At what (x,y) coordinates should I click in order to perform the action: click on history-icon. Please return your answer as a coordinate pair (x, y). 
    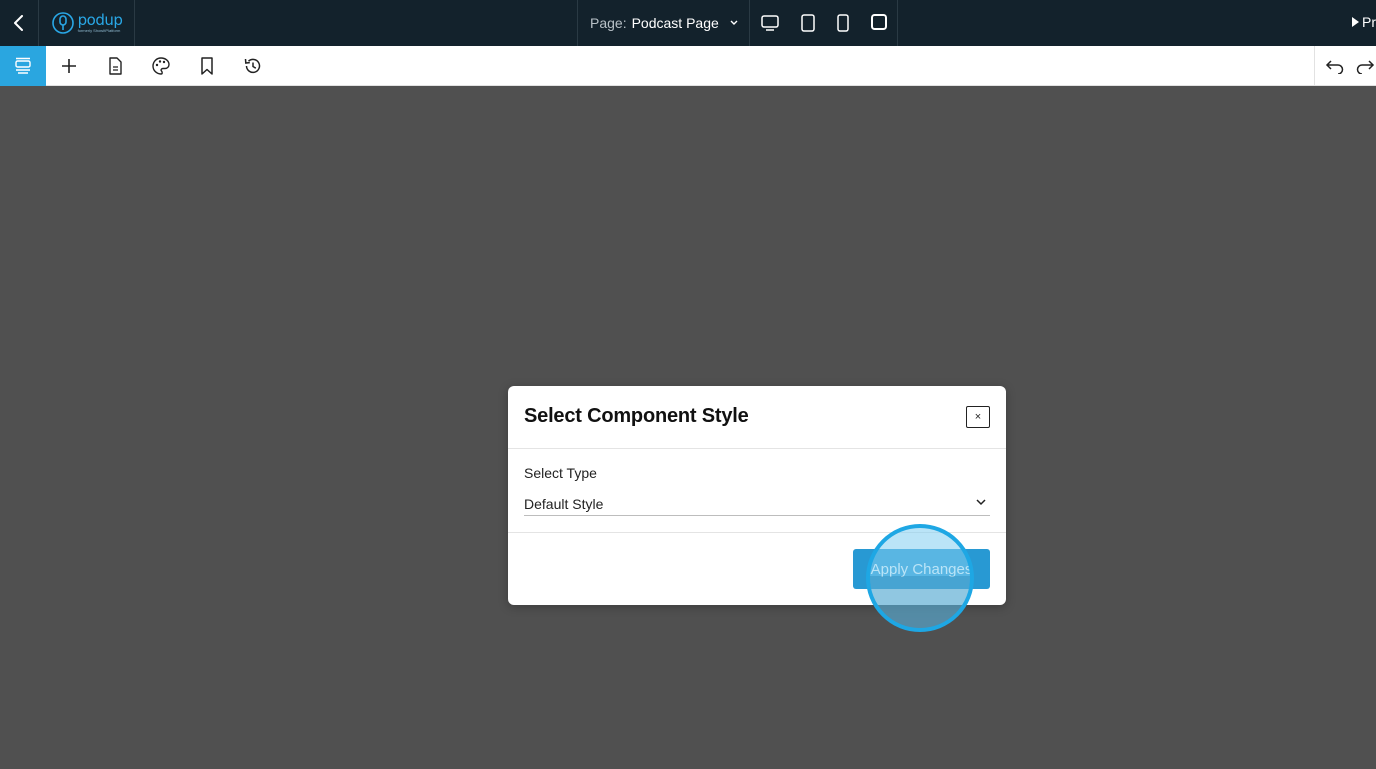
    Looking at the image, I should click on (252, 66).